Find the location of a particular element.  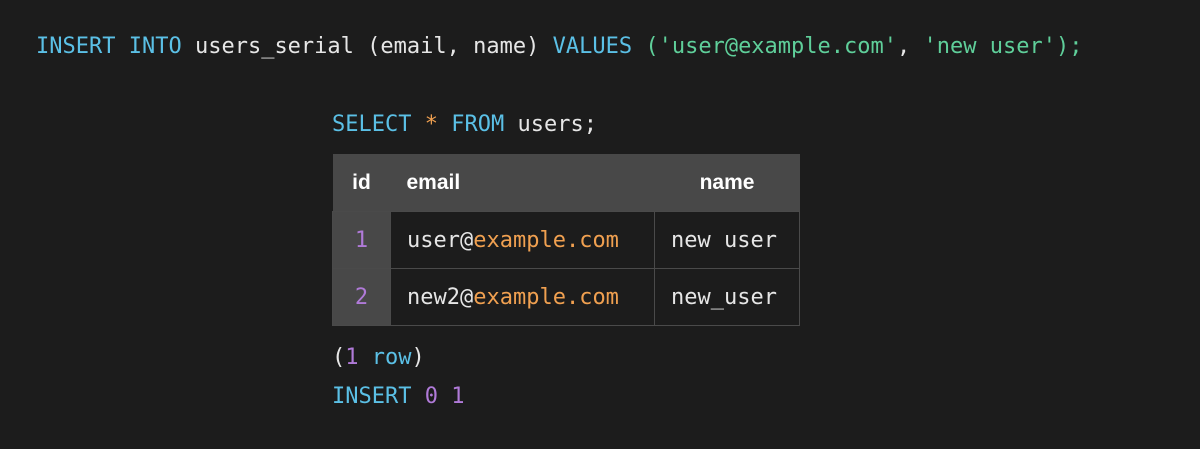

values-comma: , is located at coordinates (910, 46).